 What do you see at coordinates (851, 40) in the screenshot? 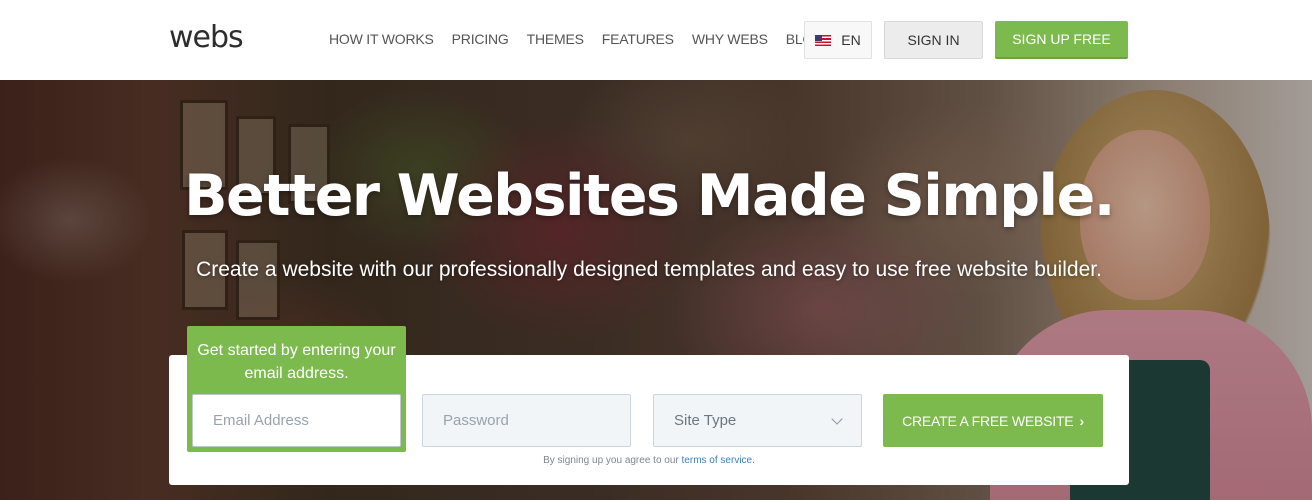
I see `language-label: EN` at bounding box center [851, 40].